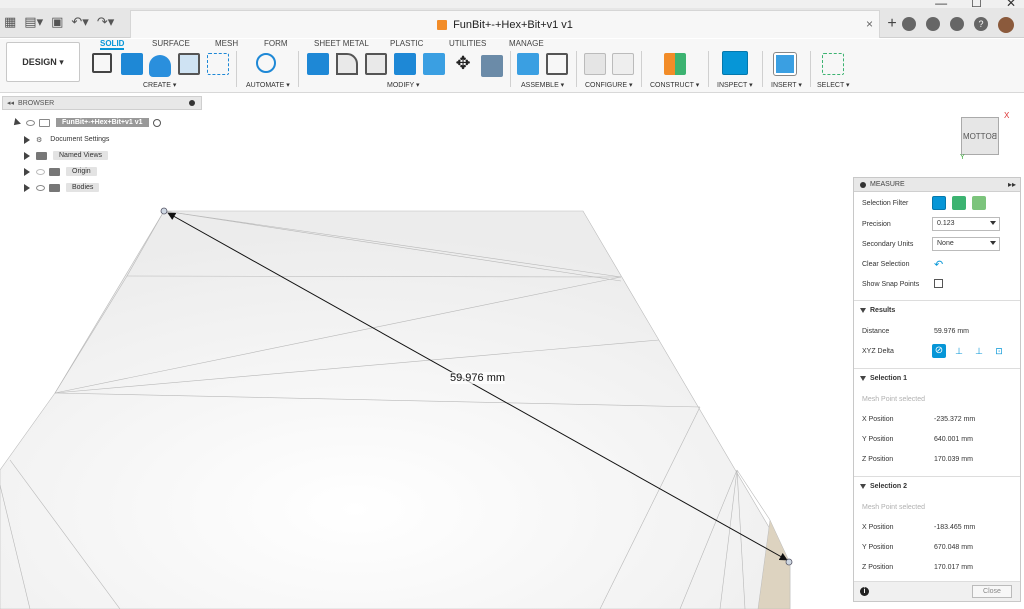  I want to click on file-icon: ▤▾, so click(33, 22).